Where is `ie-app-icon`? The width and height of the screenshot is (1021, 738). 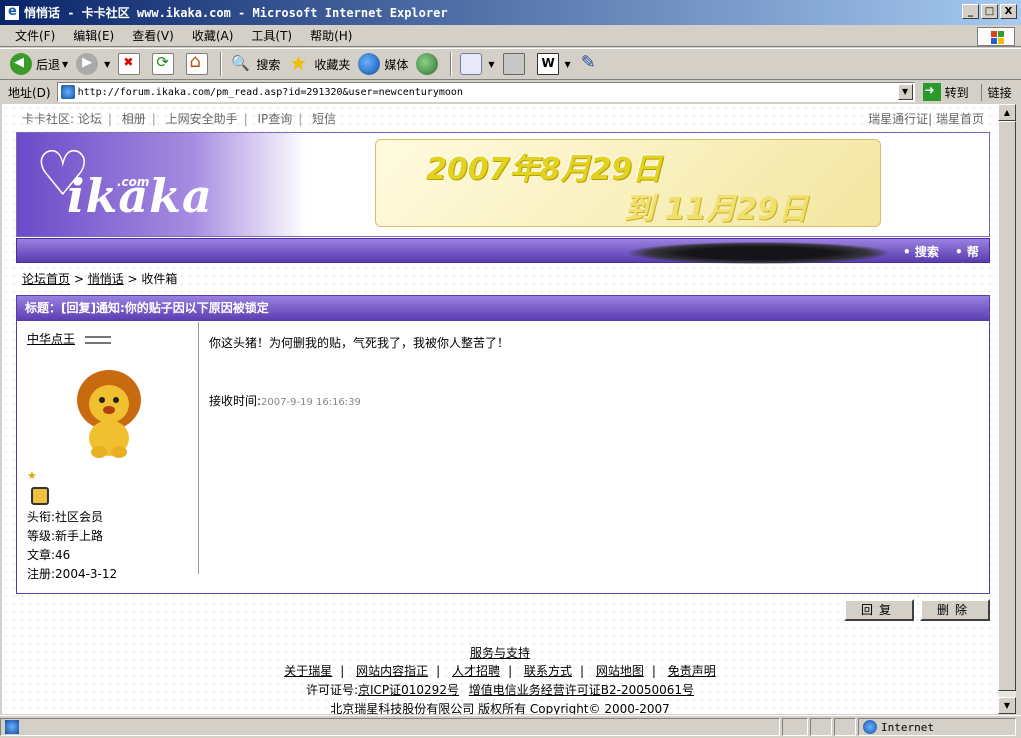 ie-app-icon is located at coordinates (12, 12).